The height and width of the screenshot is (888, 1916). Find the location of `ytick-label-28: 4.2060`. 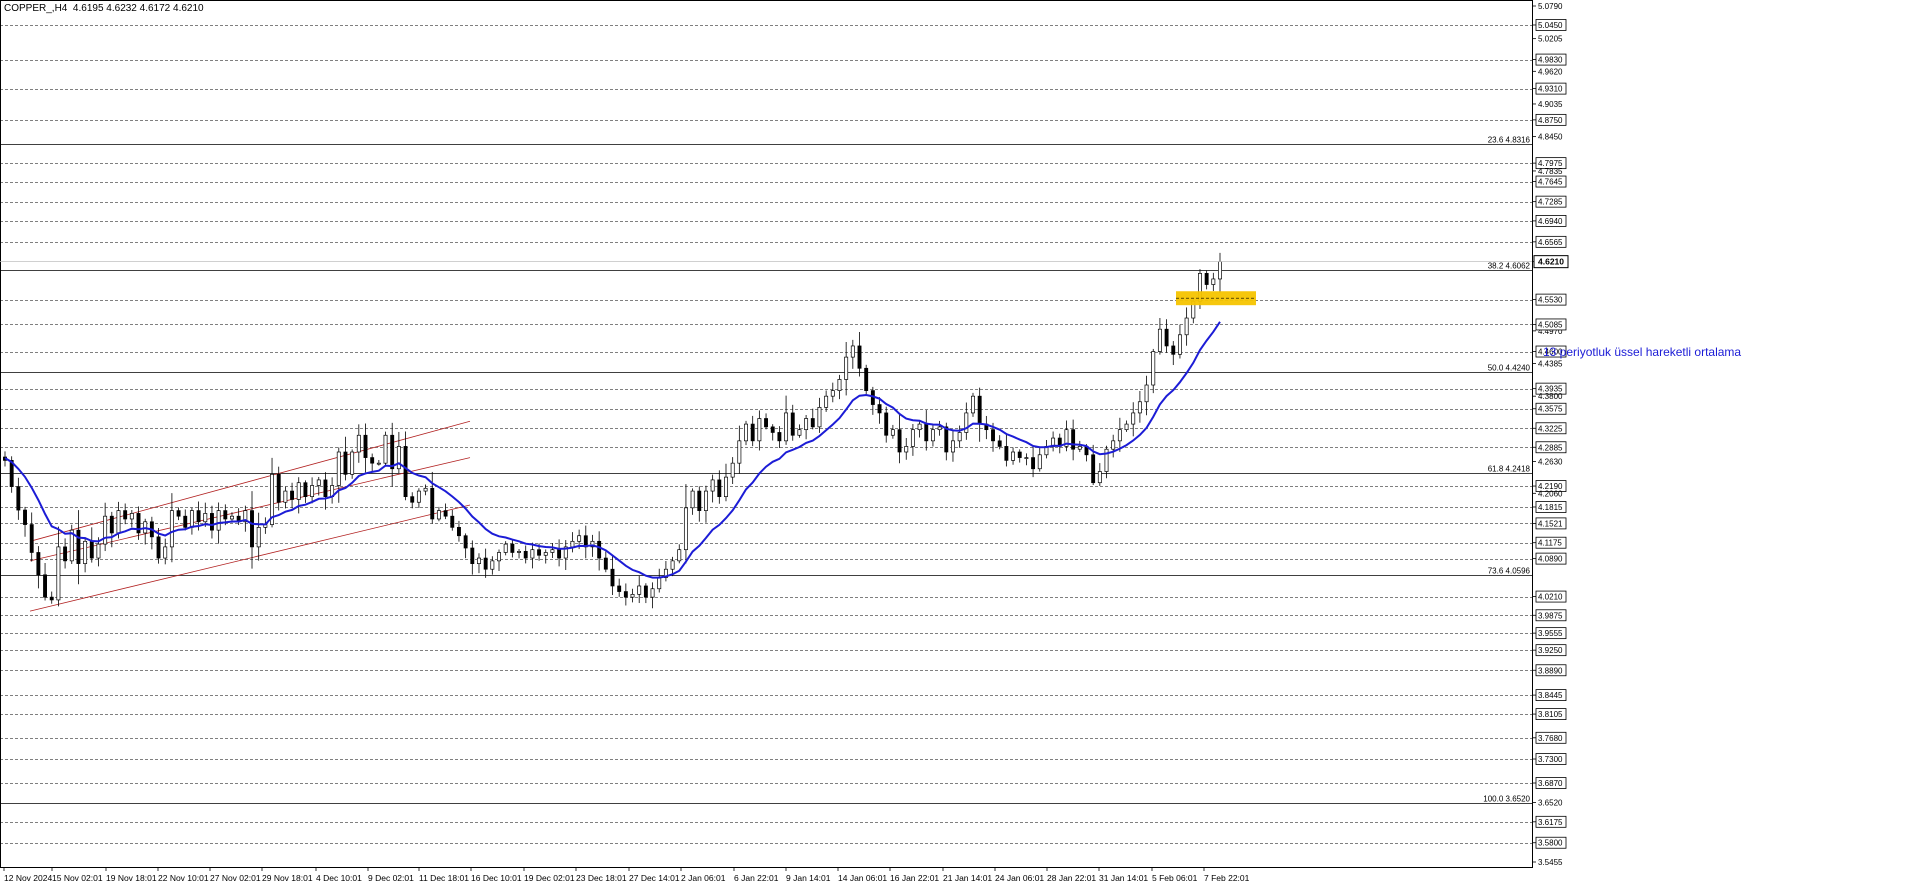

ytick-label-28: 4.2060 is located at coordinates (1550, 493).